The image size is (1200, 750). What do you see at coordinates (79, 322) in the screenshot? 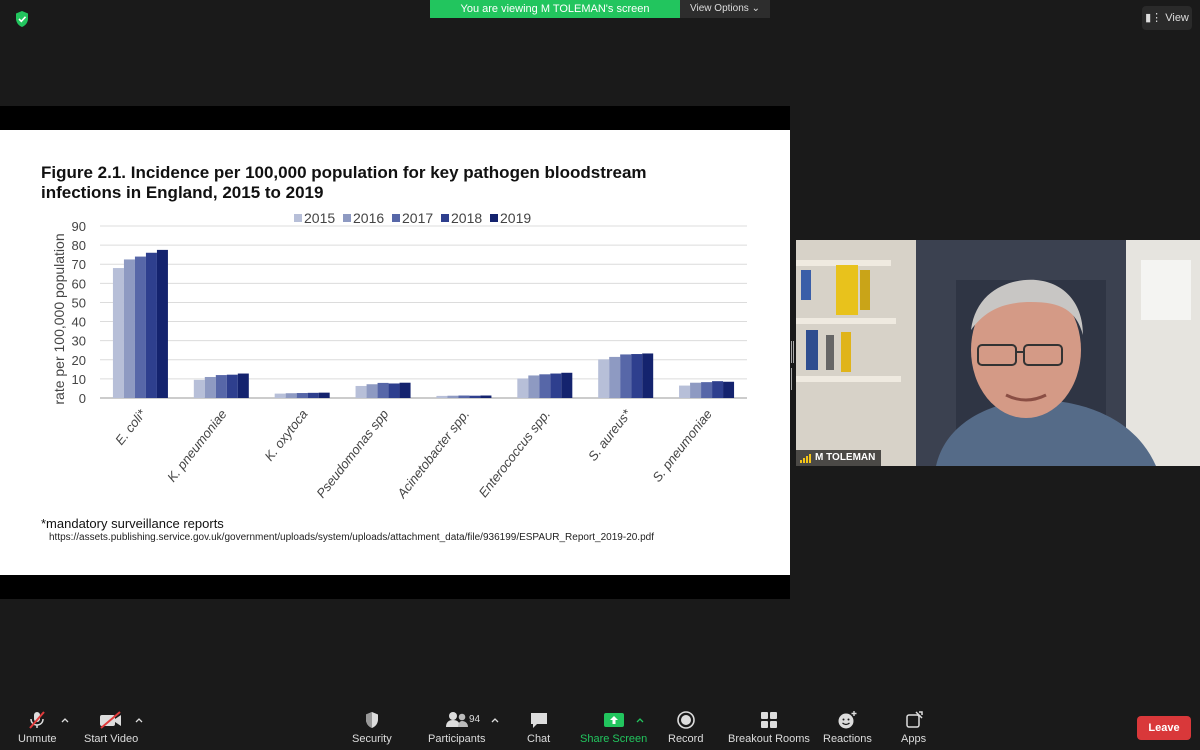
I see `y-tick-label: 40` at bounding box center [79, 322].